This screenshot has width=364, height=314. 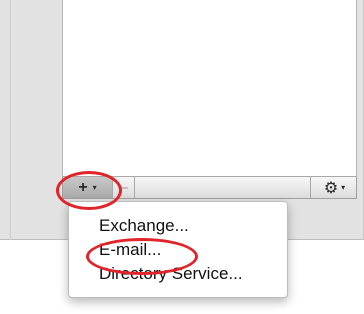 I want to click on remove-button: –, so click(x=124, y=187).